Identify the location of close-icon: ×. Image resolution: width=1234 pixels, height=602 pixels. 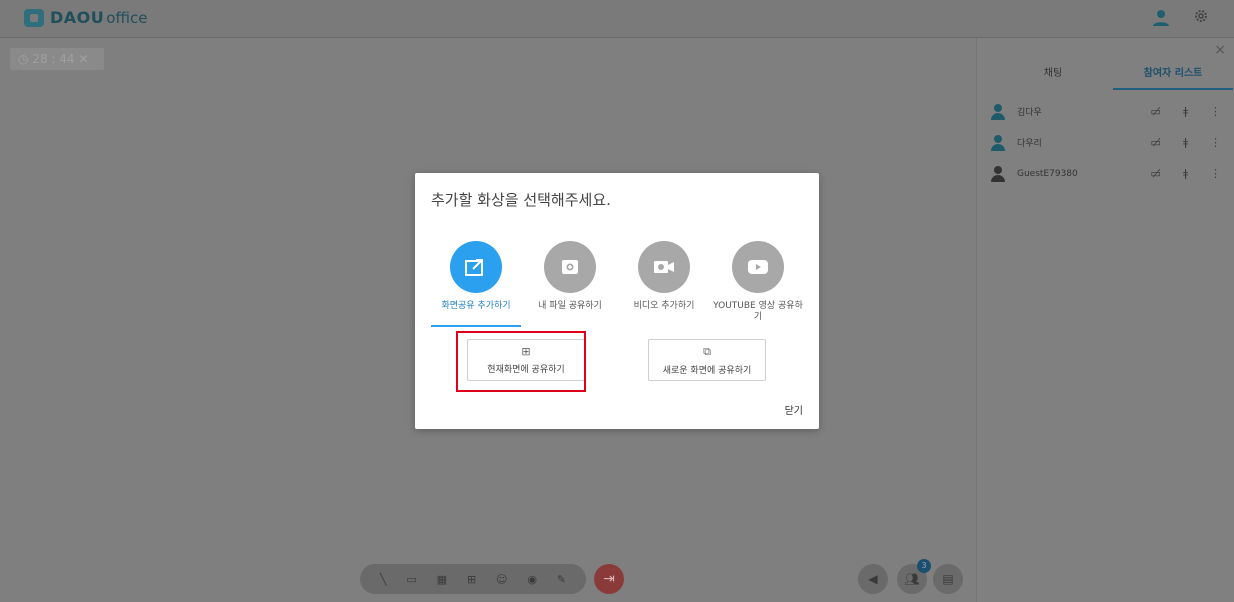
(1220, 50).